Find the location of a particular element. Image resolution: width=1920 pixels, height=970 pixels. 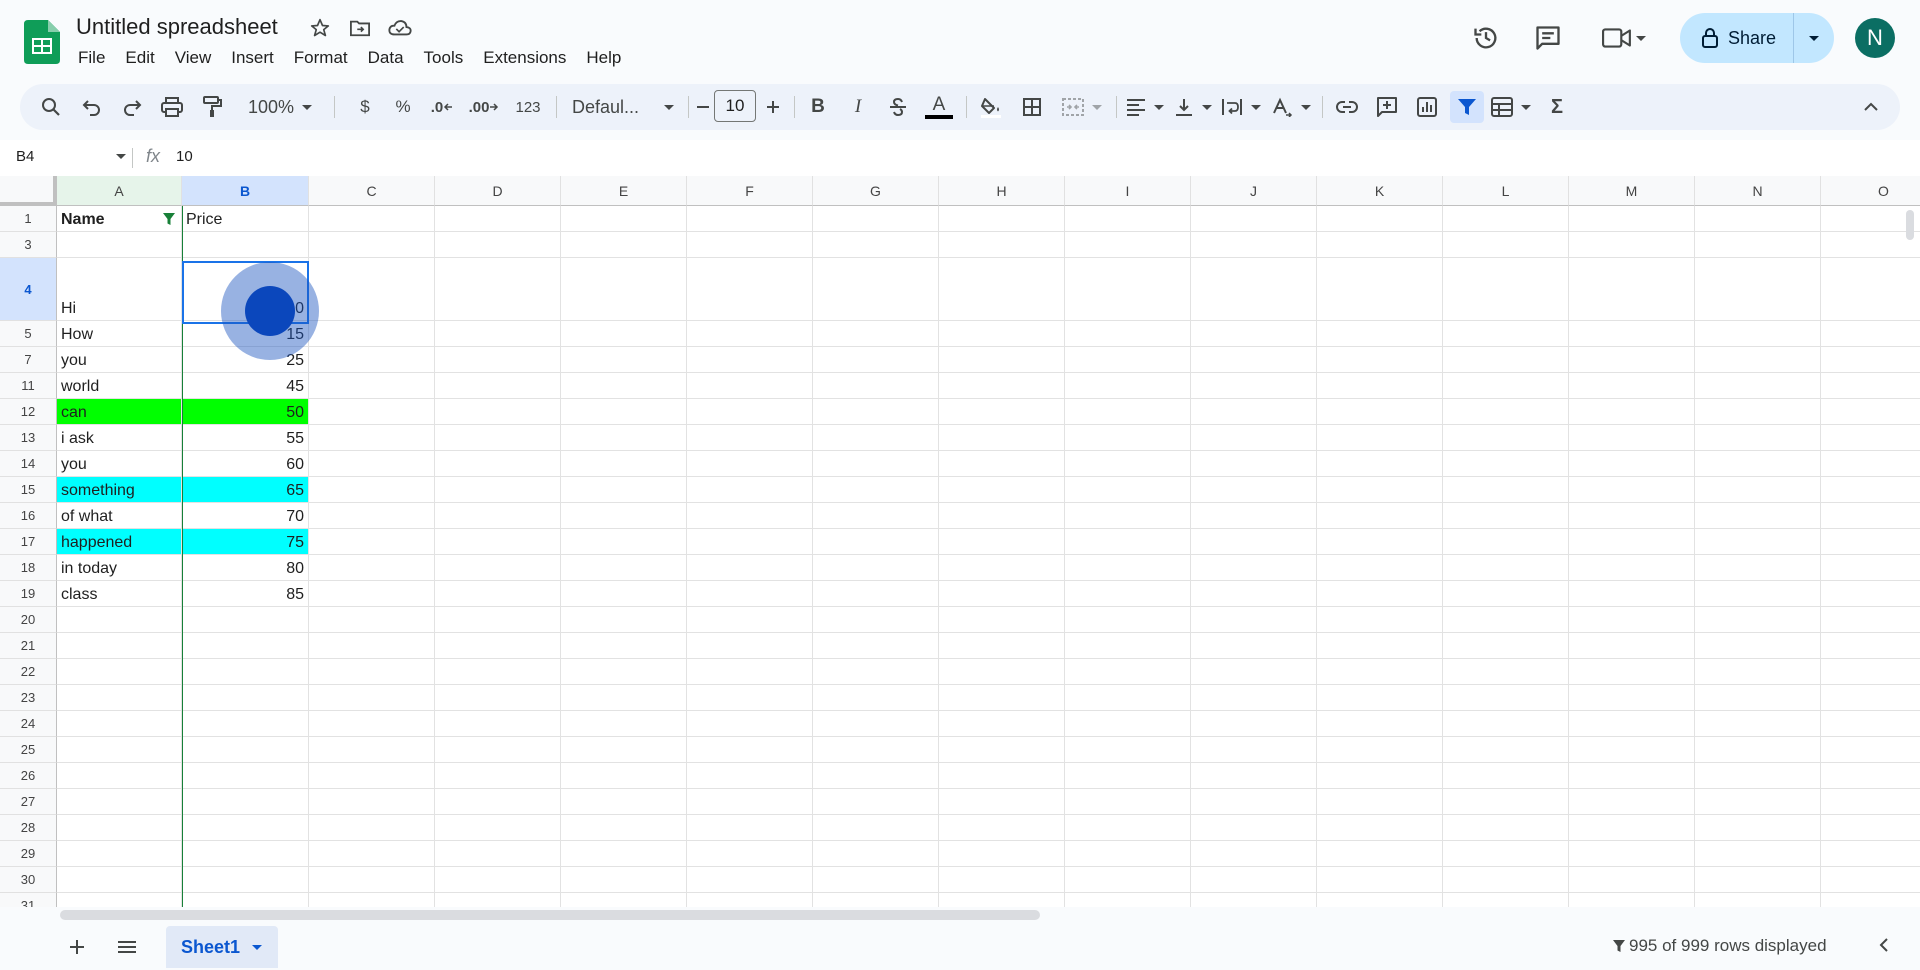

cell-d25 is located at coordinates (498, 750).